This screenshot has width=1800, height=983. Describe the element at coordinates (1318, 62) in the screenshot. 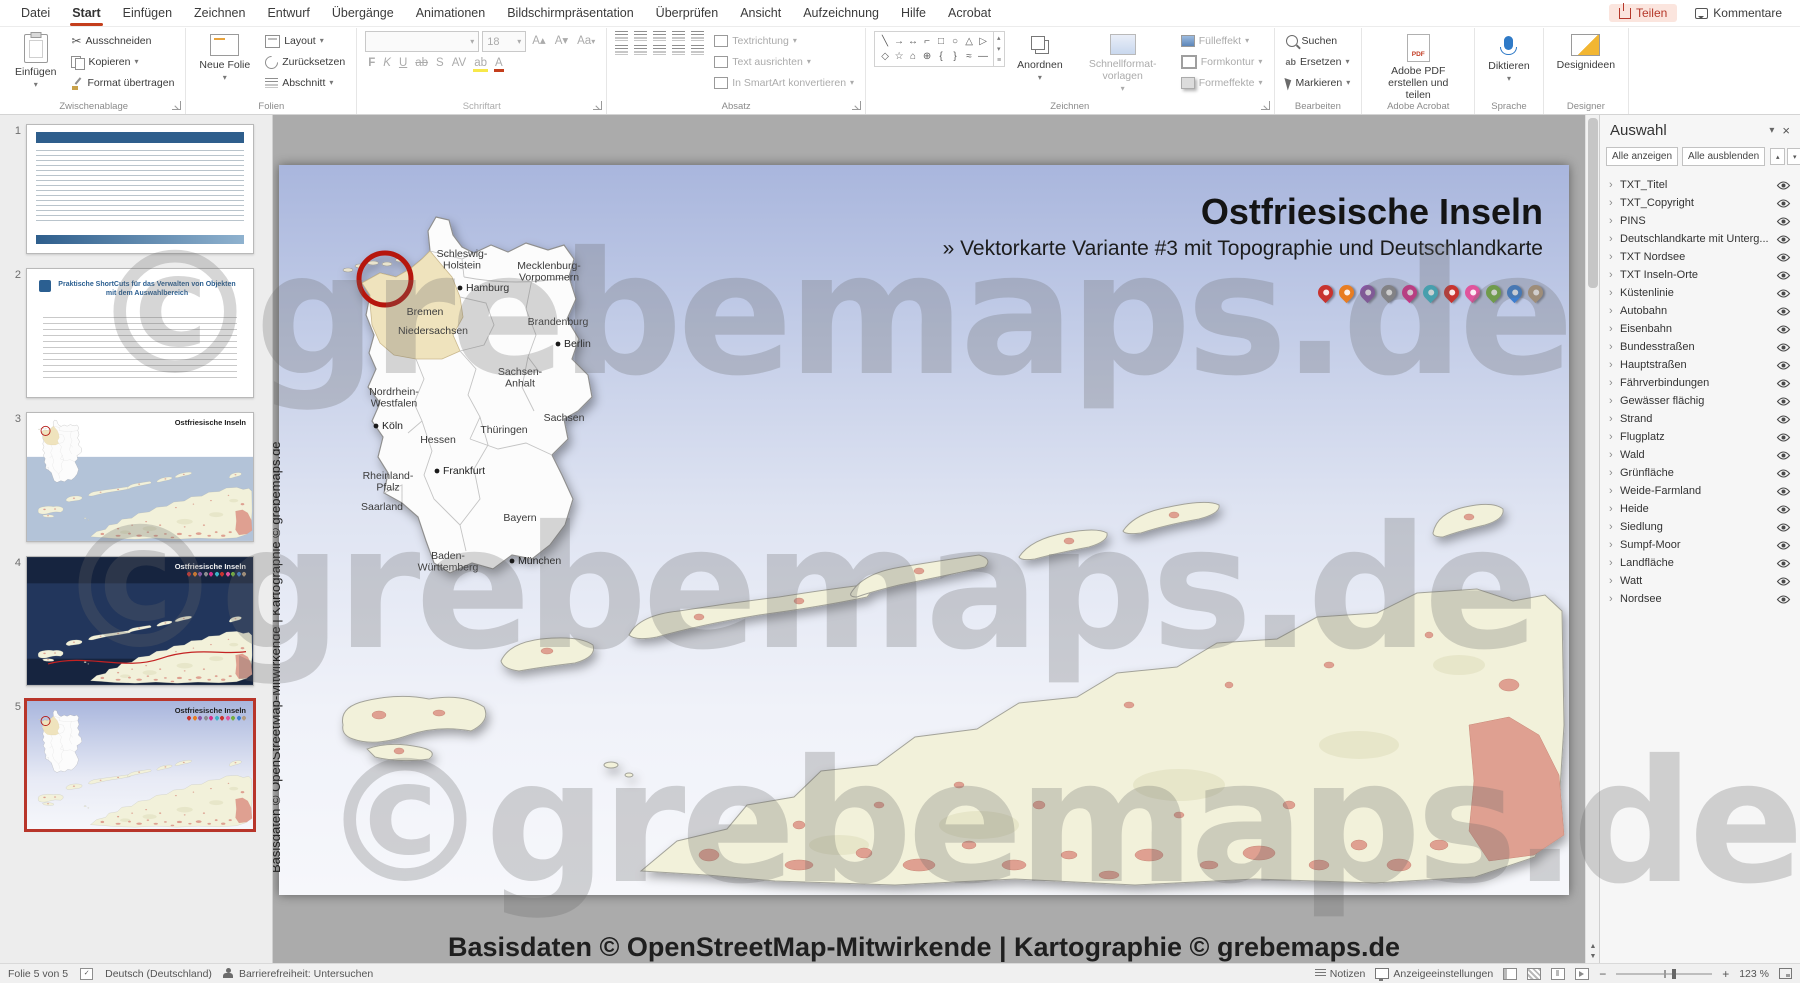

I see `replace-button: ab Ersetzen ▾` at that location.